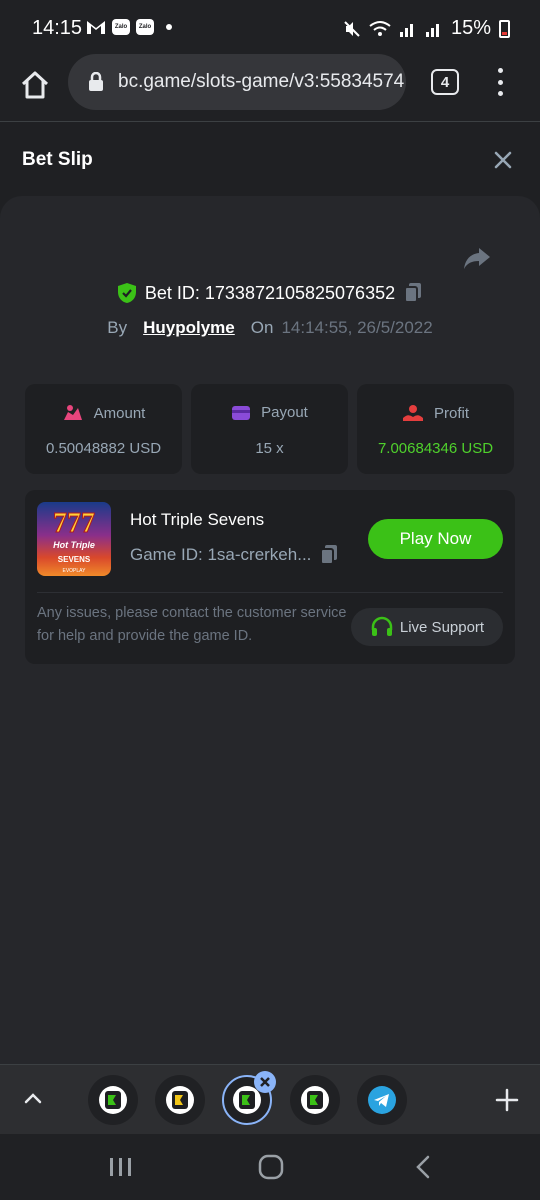  Describe the element at coordinates (75, 571) in the screenshot. I see `svg-text: EVOPLAY` at that location.